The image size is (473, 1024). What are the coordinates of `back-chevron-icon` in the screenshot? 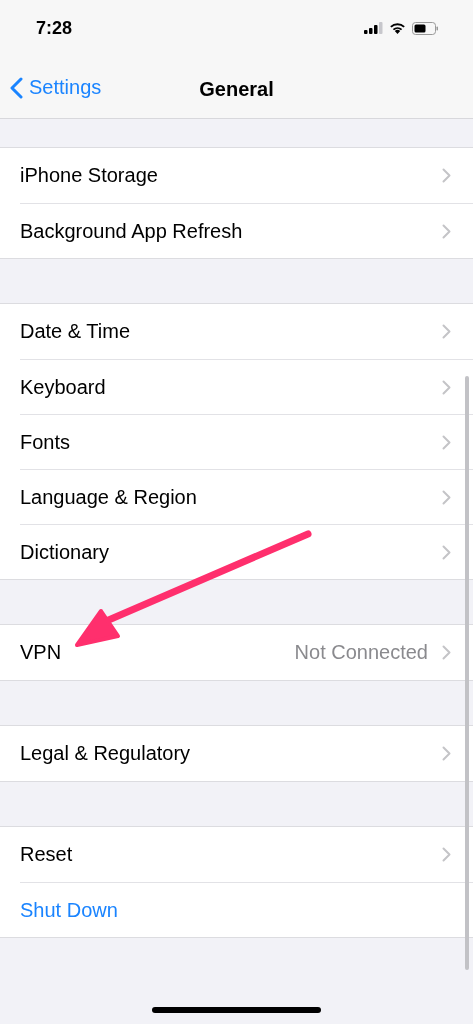 It's located at (16, 87).